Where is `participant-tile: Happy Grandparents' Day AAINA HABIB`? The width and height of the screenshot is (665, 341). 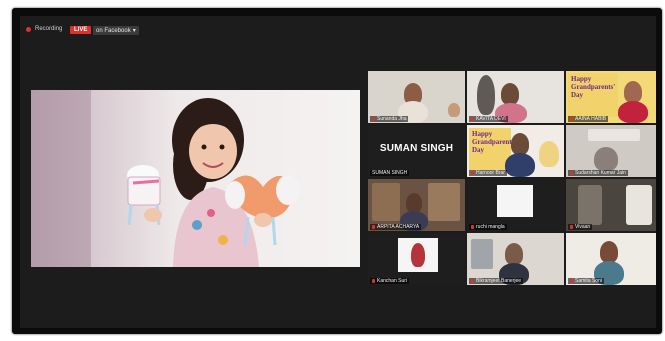 participant-tile: Happy Grandparents' Day AAINA HABIB is located at coordinates (611, 97).